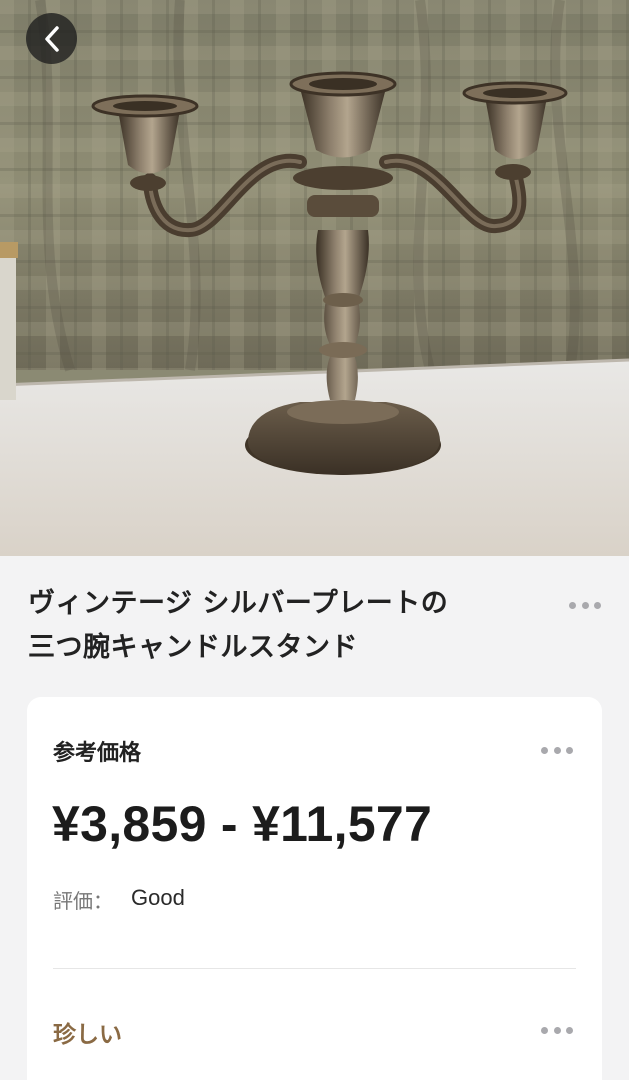  What do you see at coordinates (314, 968) in the screenshot?
I see `divider` at bounding box center [314, 968].